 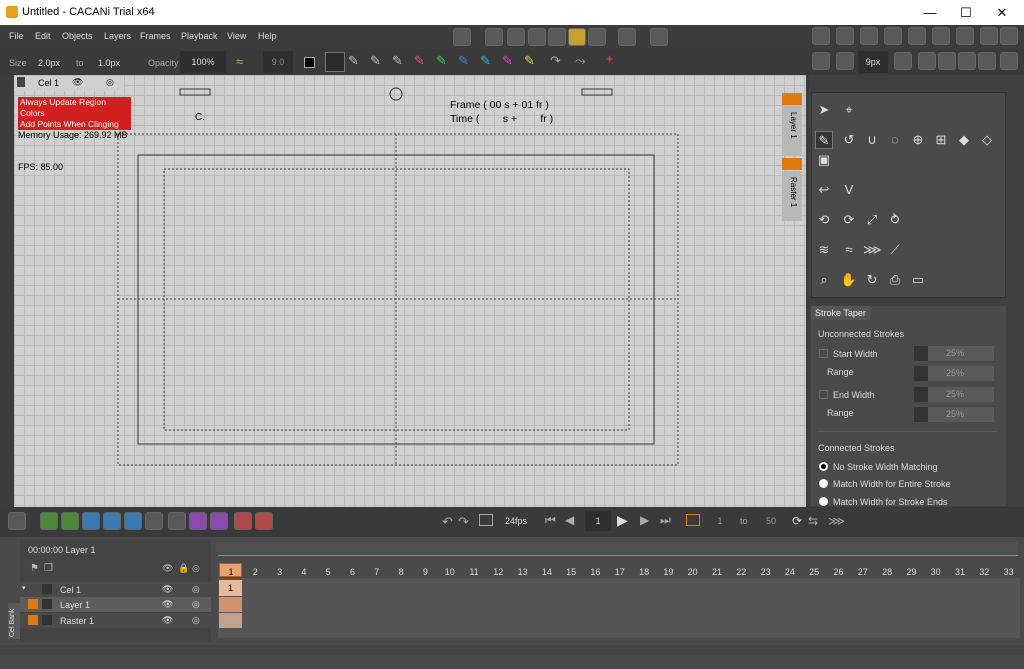 I want to click on radio-no-matching, so click(x=823, y=466).